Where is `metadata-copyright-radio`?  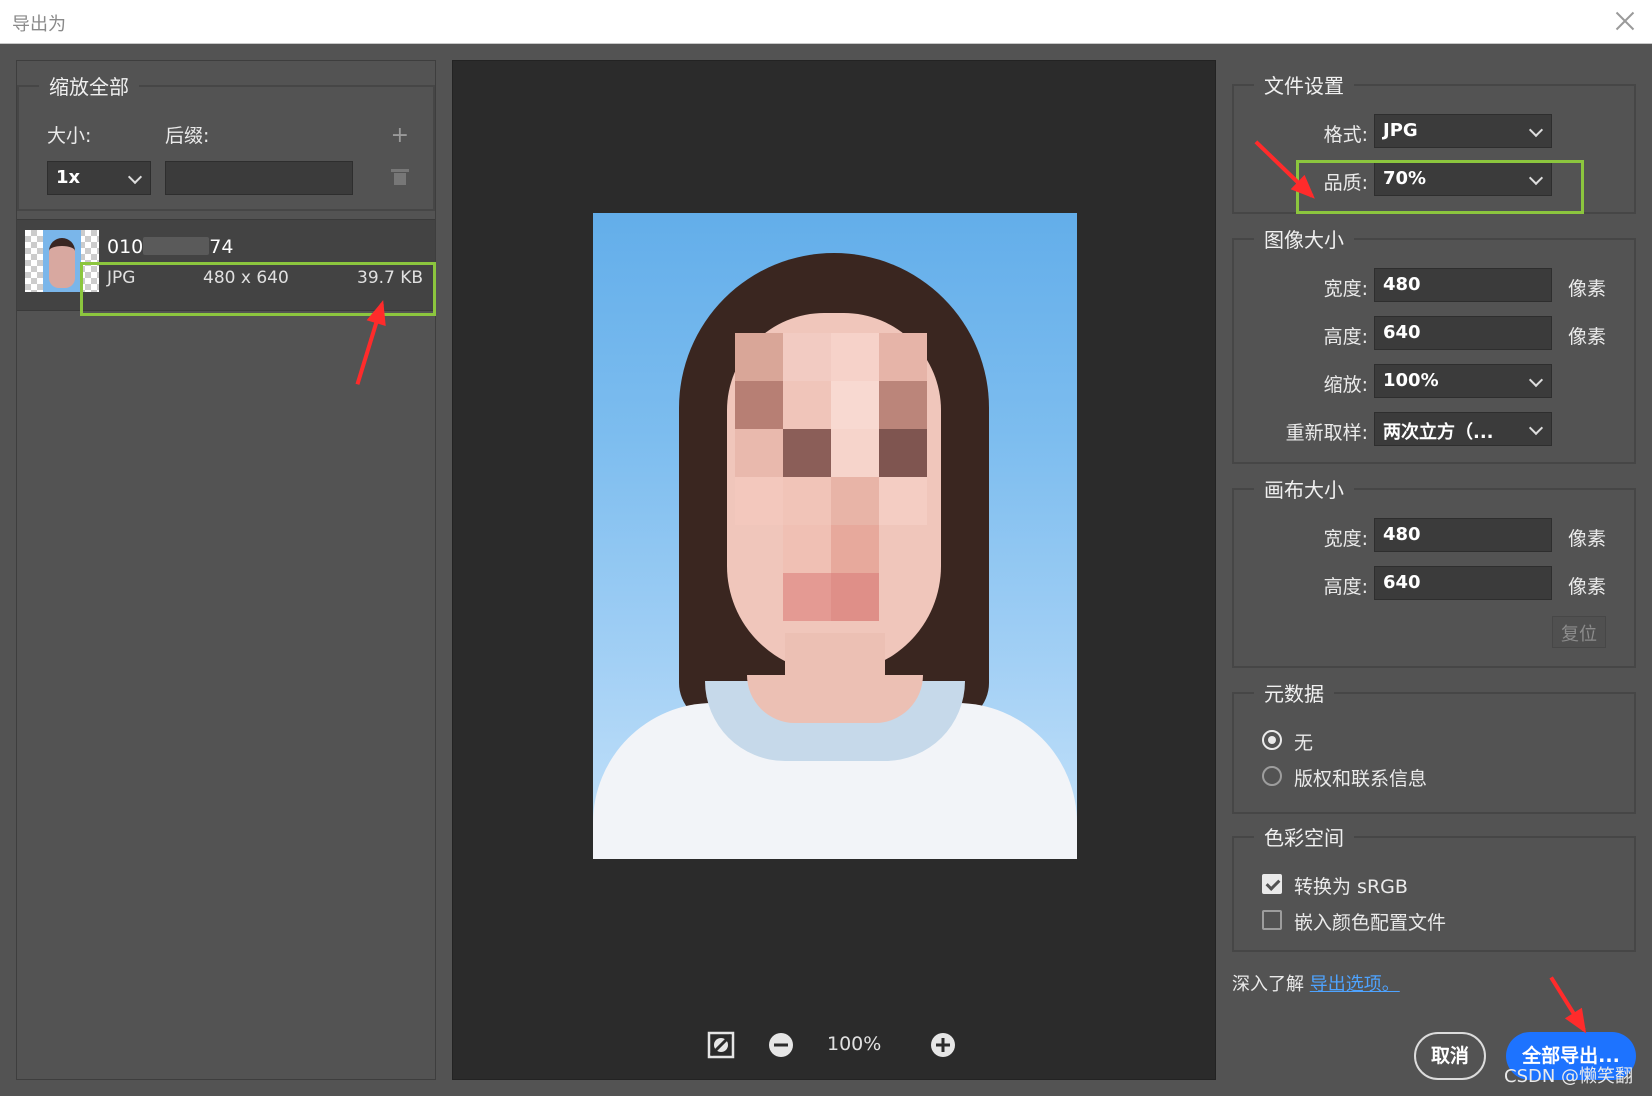 metadata-copyright-radio is located at coordinates (1272, 776).